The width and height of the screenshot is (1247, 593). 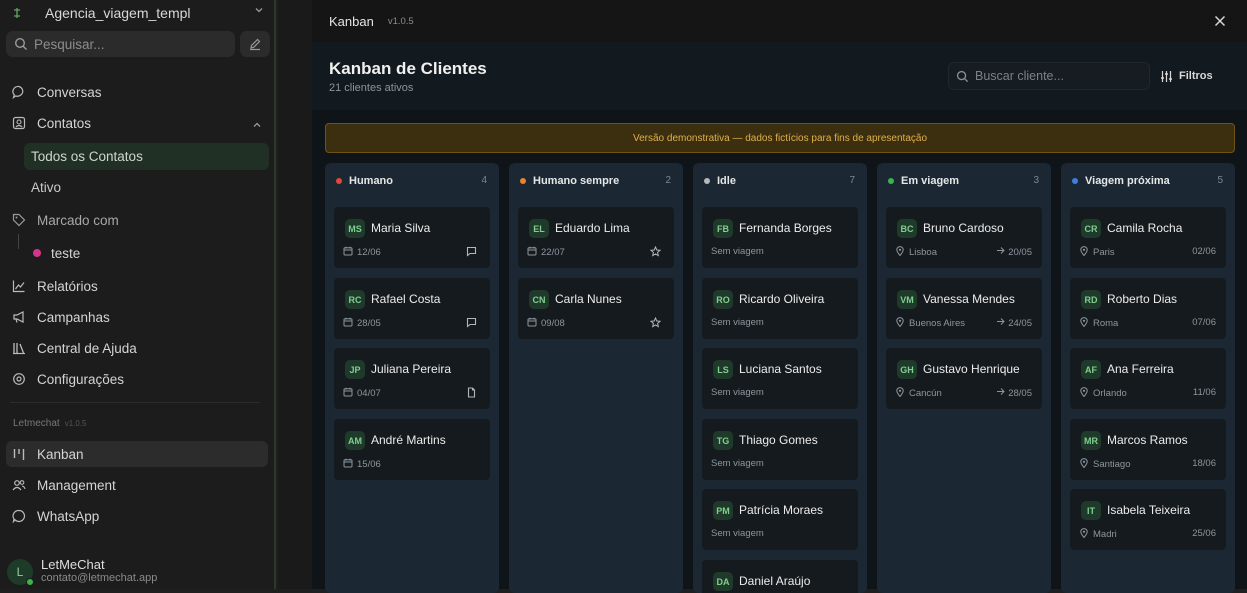 What do you see at coordinates (1105, 464) in the screenshot?
I see `client-meta: Santiago` at bounding box center [1105, 464].